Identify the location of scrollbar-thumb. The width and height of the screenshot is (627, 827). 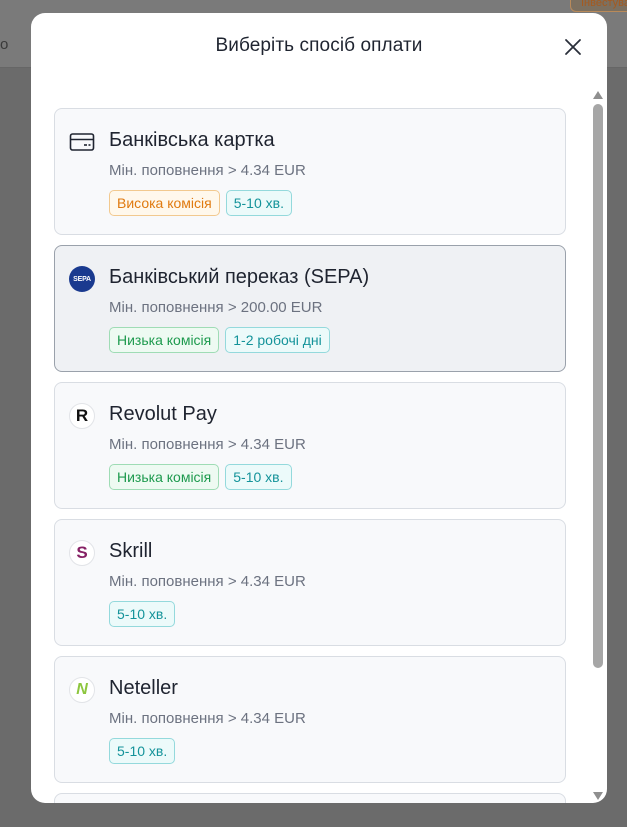
(598, 386).